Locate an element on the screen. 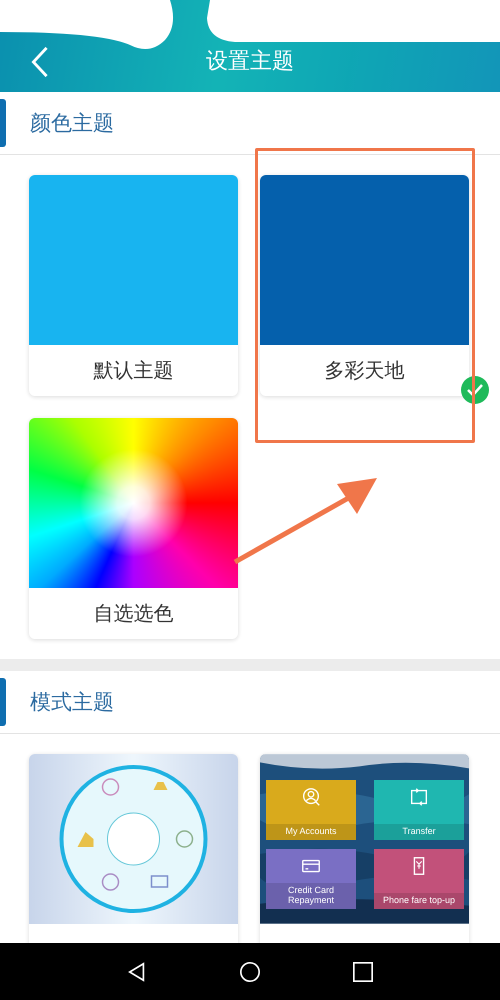 This screenshot has height=1000, width=500. theme-card: My Accounts Transfer Credit Card Repayment Phone fare top-up is located at coordinates (364, 848).